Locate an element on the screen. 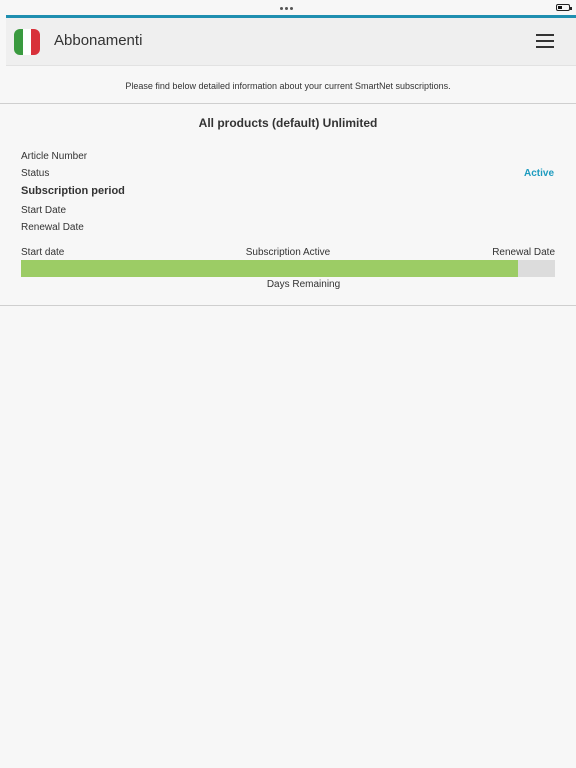 The image size is (576, 768). subscription-progress-bar is located at coordinates (288, 268).